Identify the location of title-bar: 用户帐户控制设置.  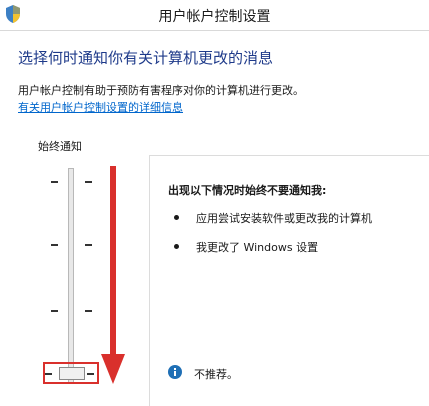
(214, 15).